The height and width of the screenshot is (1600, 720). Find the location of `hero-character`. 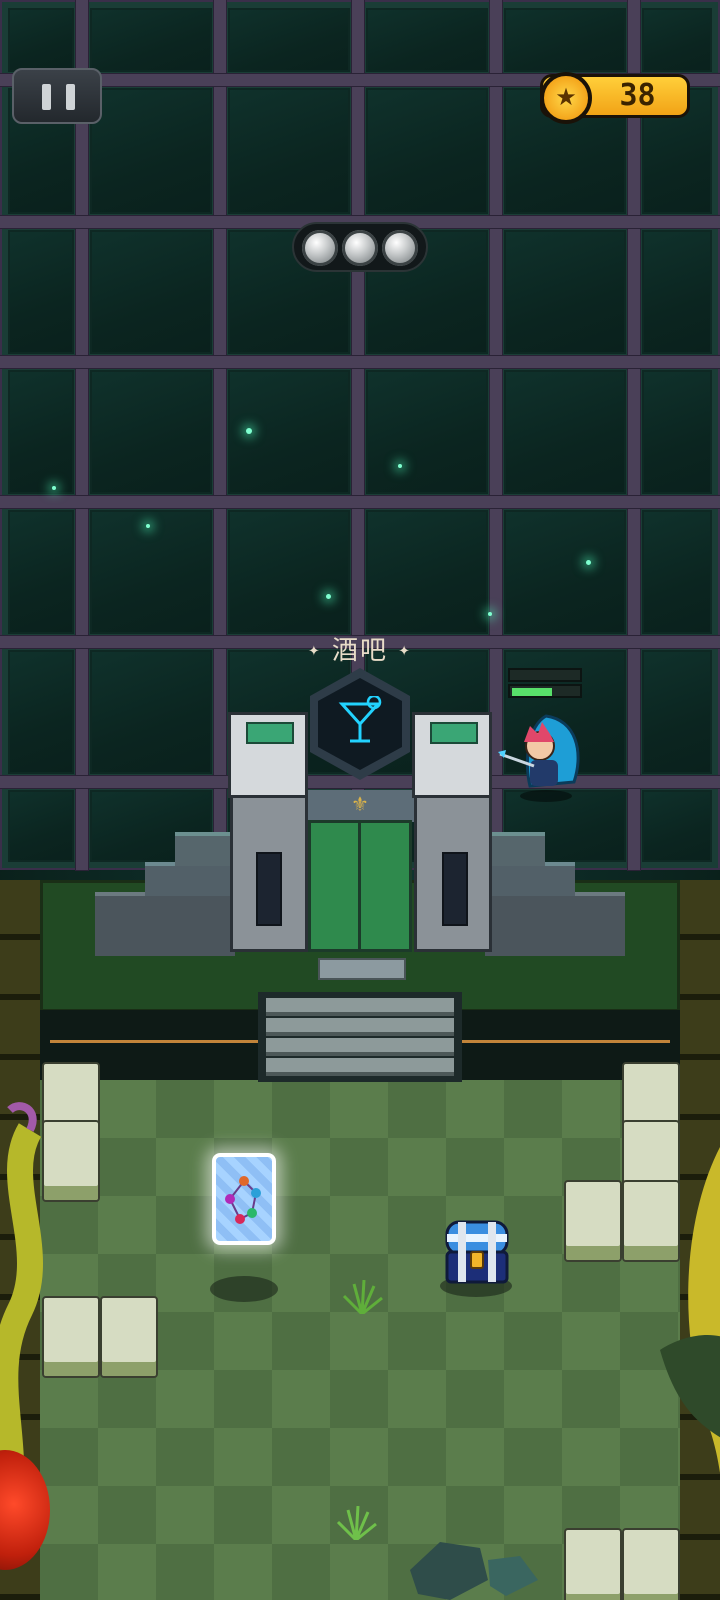

hero-character is located at coordinates (544, 757).